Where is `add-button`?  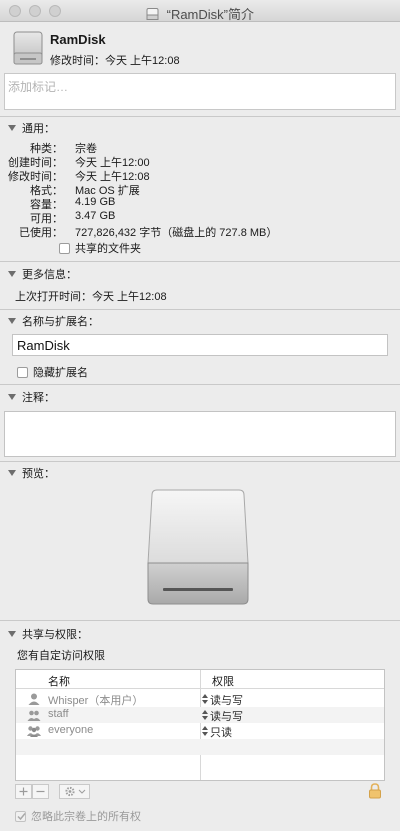
add-button is located at coordinates (23, 791).